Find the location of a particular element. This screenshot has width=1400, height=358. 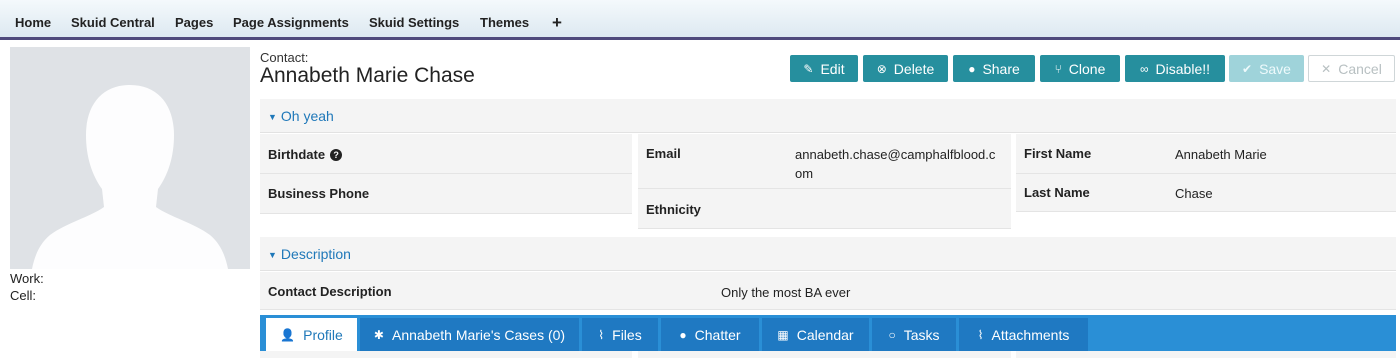

first-name-field: First Name Annabeth Marie is located at coordinates (1206, 154).